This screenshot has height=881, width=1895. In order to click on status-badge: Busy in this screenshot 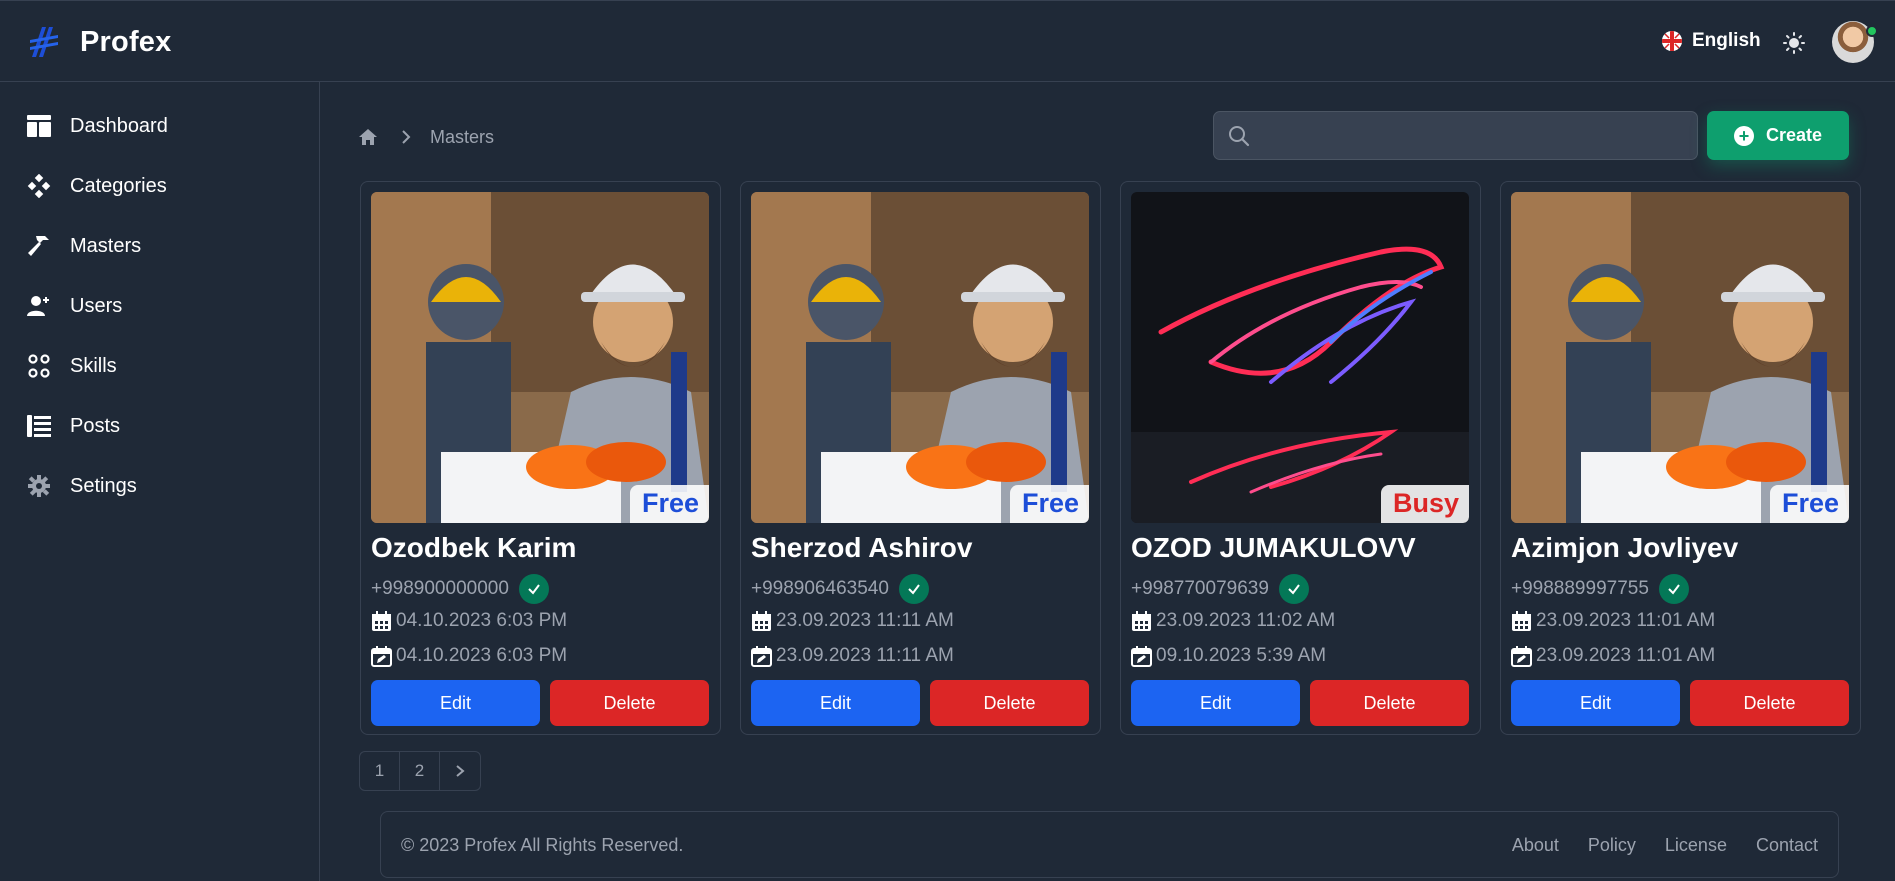, I will do `click(1424, 504)`.